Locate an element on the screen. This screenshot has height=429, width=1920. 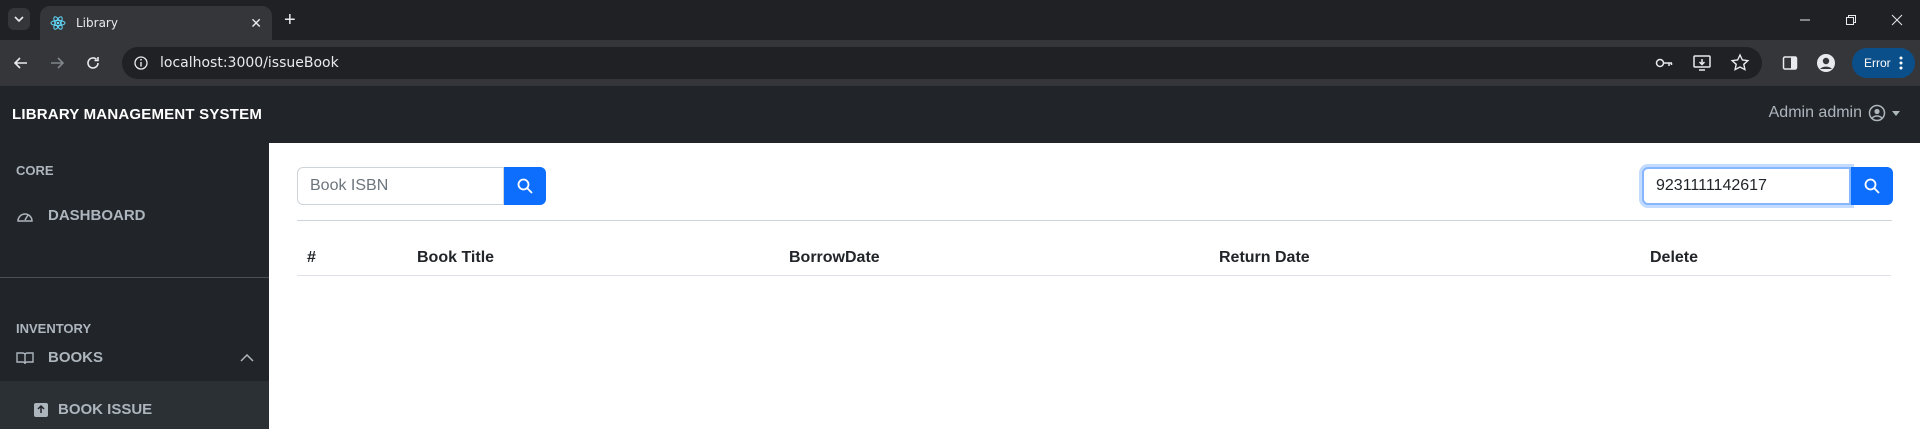
side-panel-icon is located at coordinates (1790, 63).